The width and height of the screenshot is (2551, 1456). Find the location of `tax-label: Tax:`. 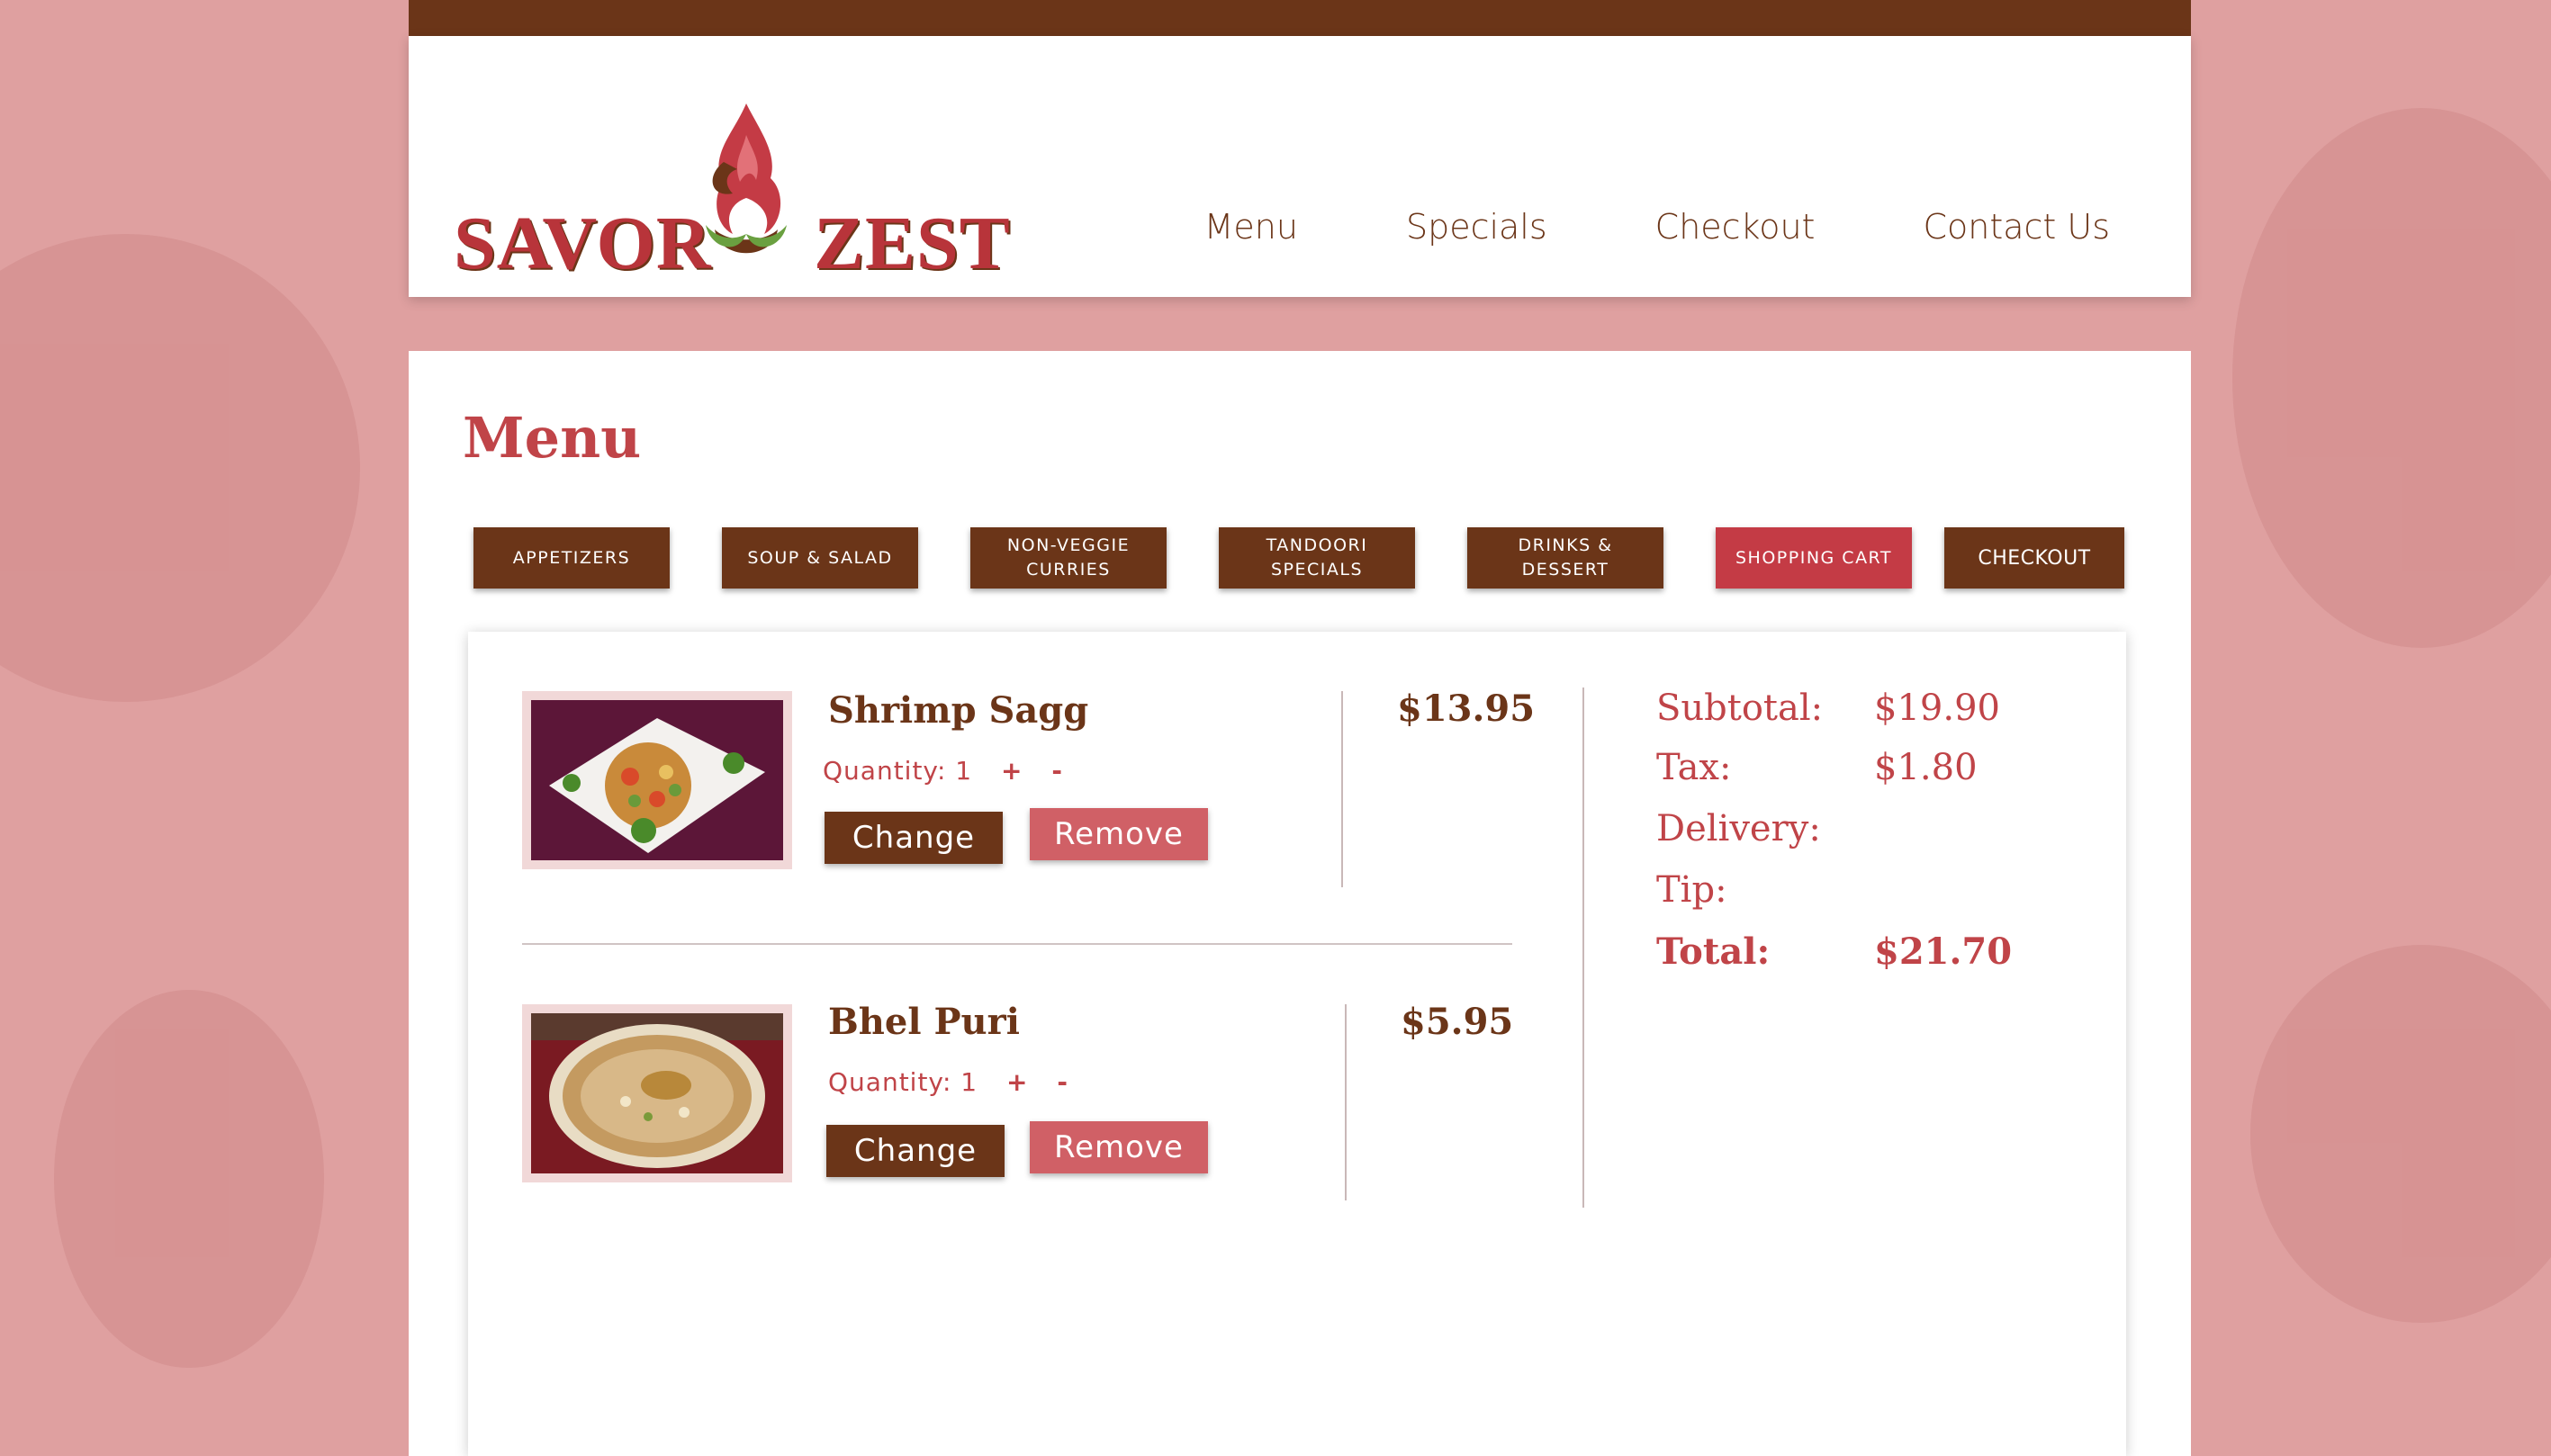

tax-label: Tax: is located at coordinates (1694, 767).